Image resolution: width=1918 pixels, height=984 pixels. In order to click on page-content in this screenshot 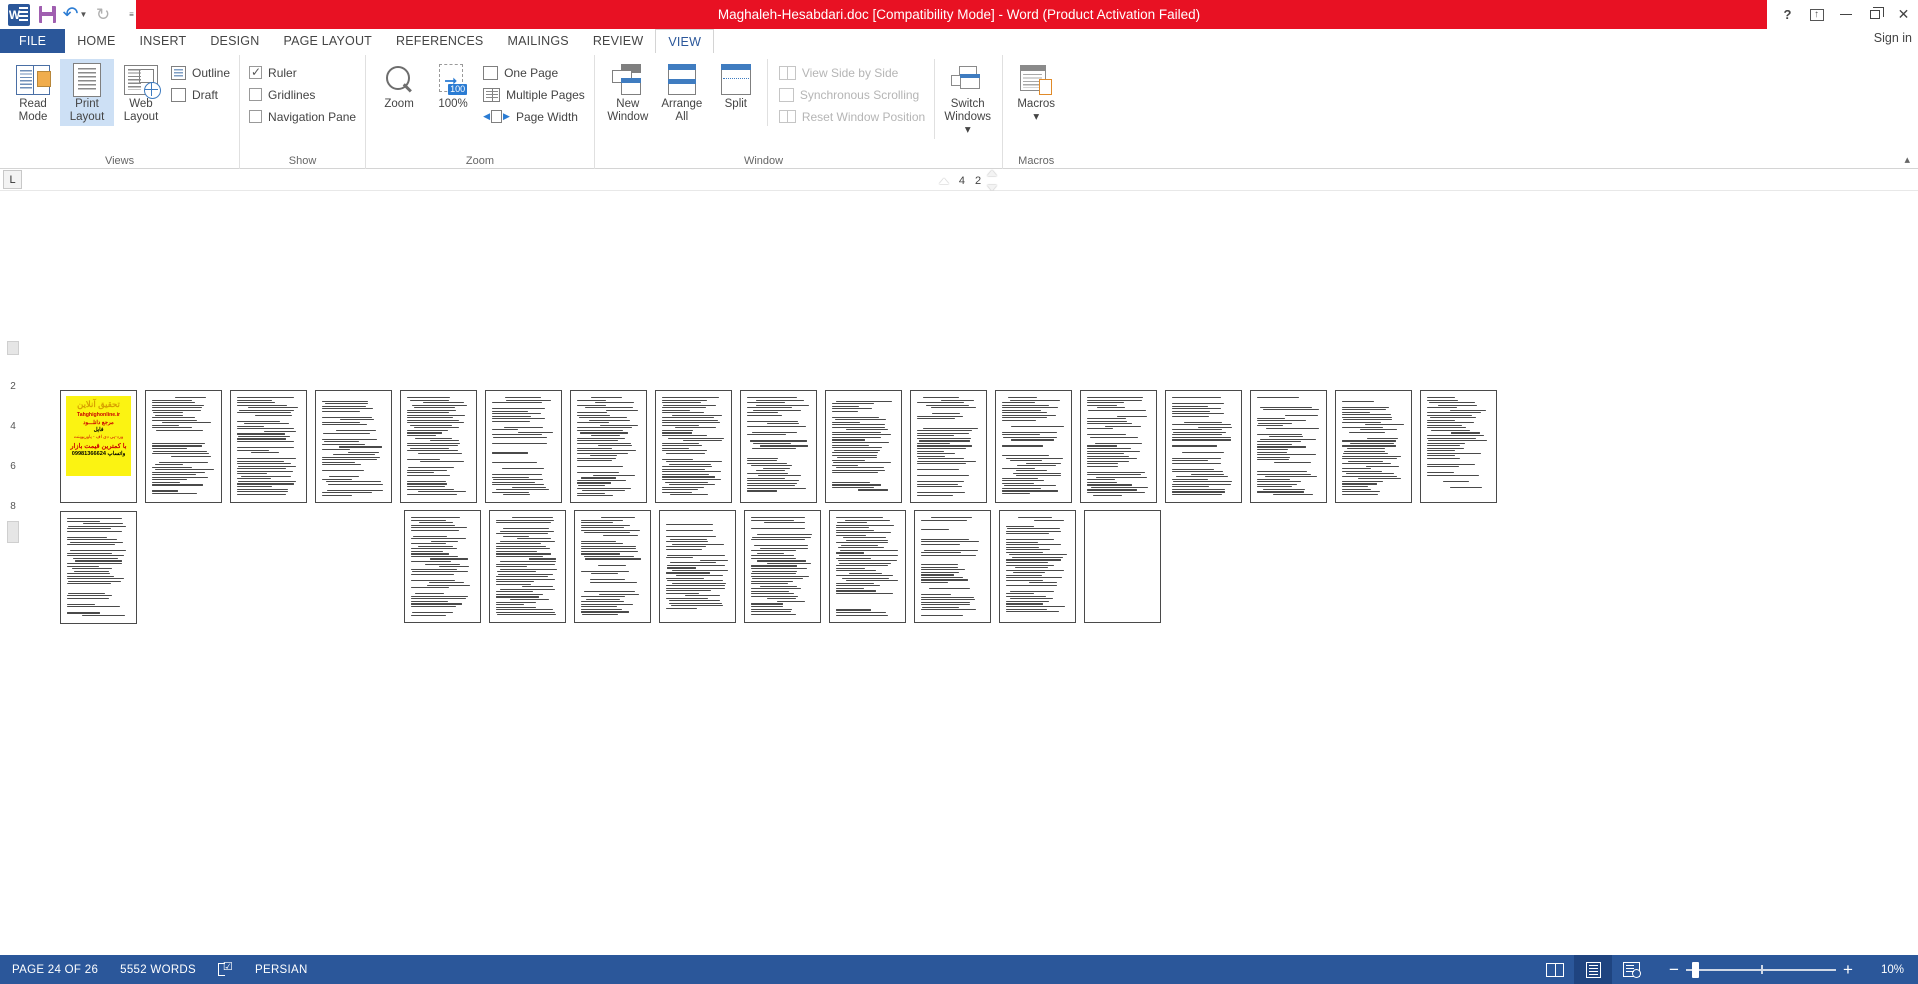, I will do `click(782, 566)`.